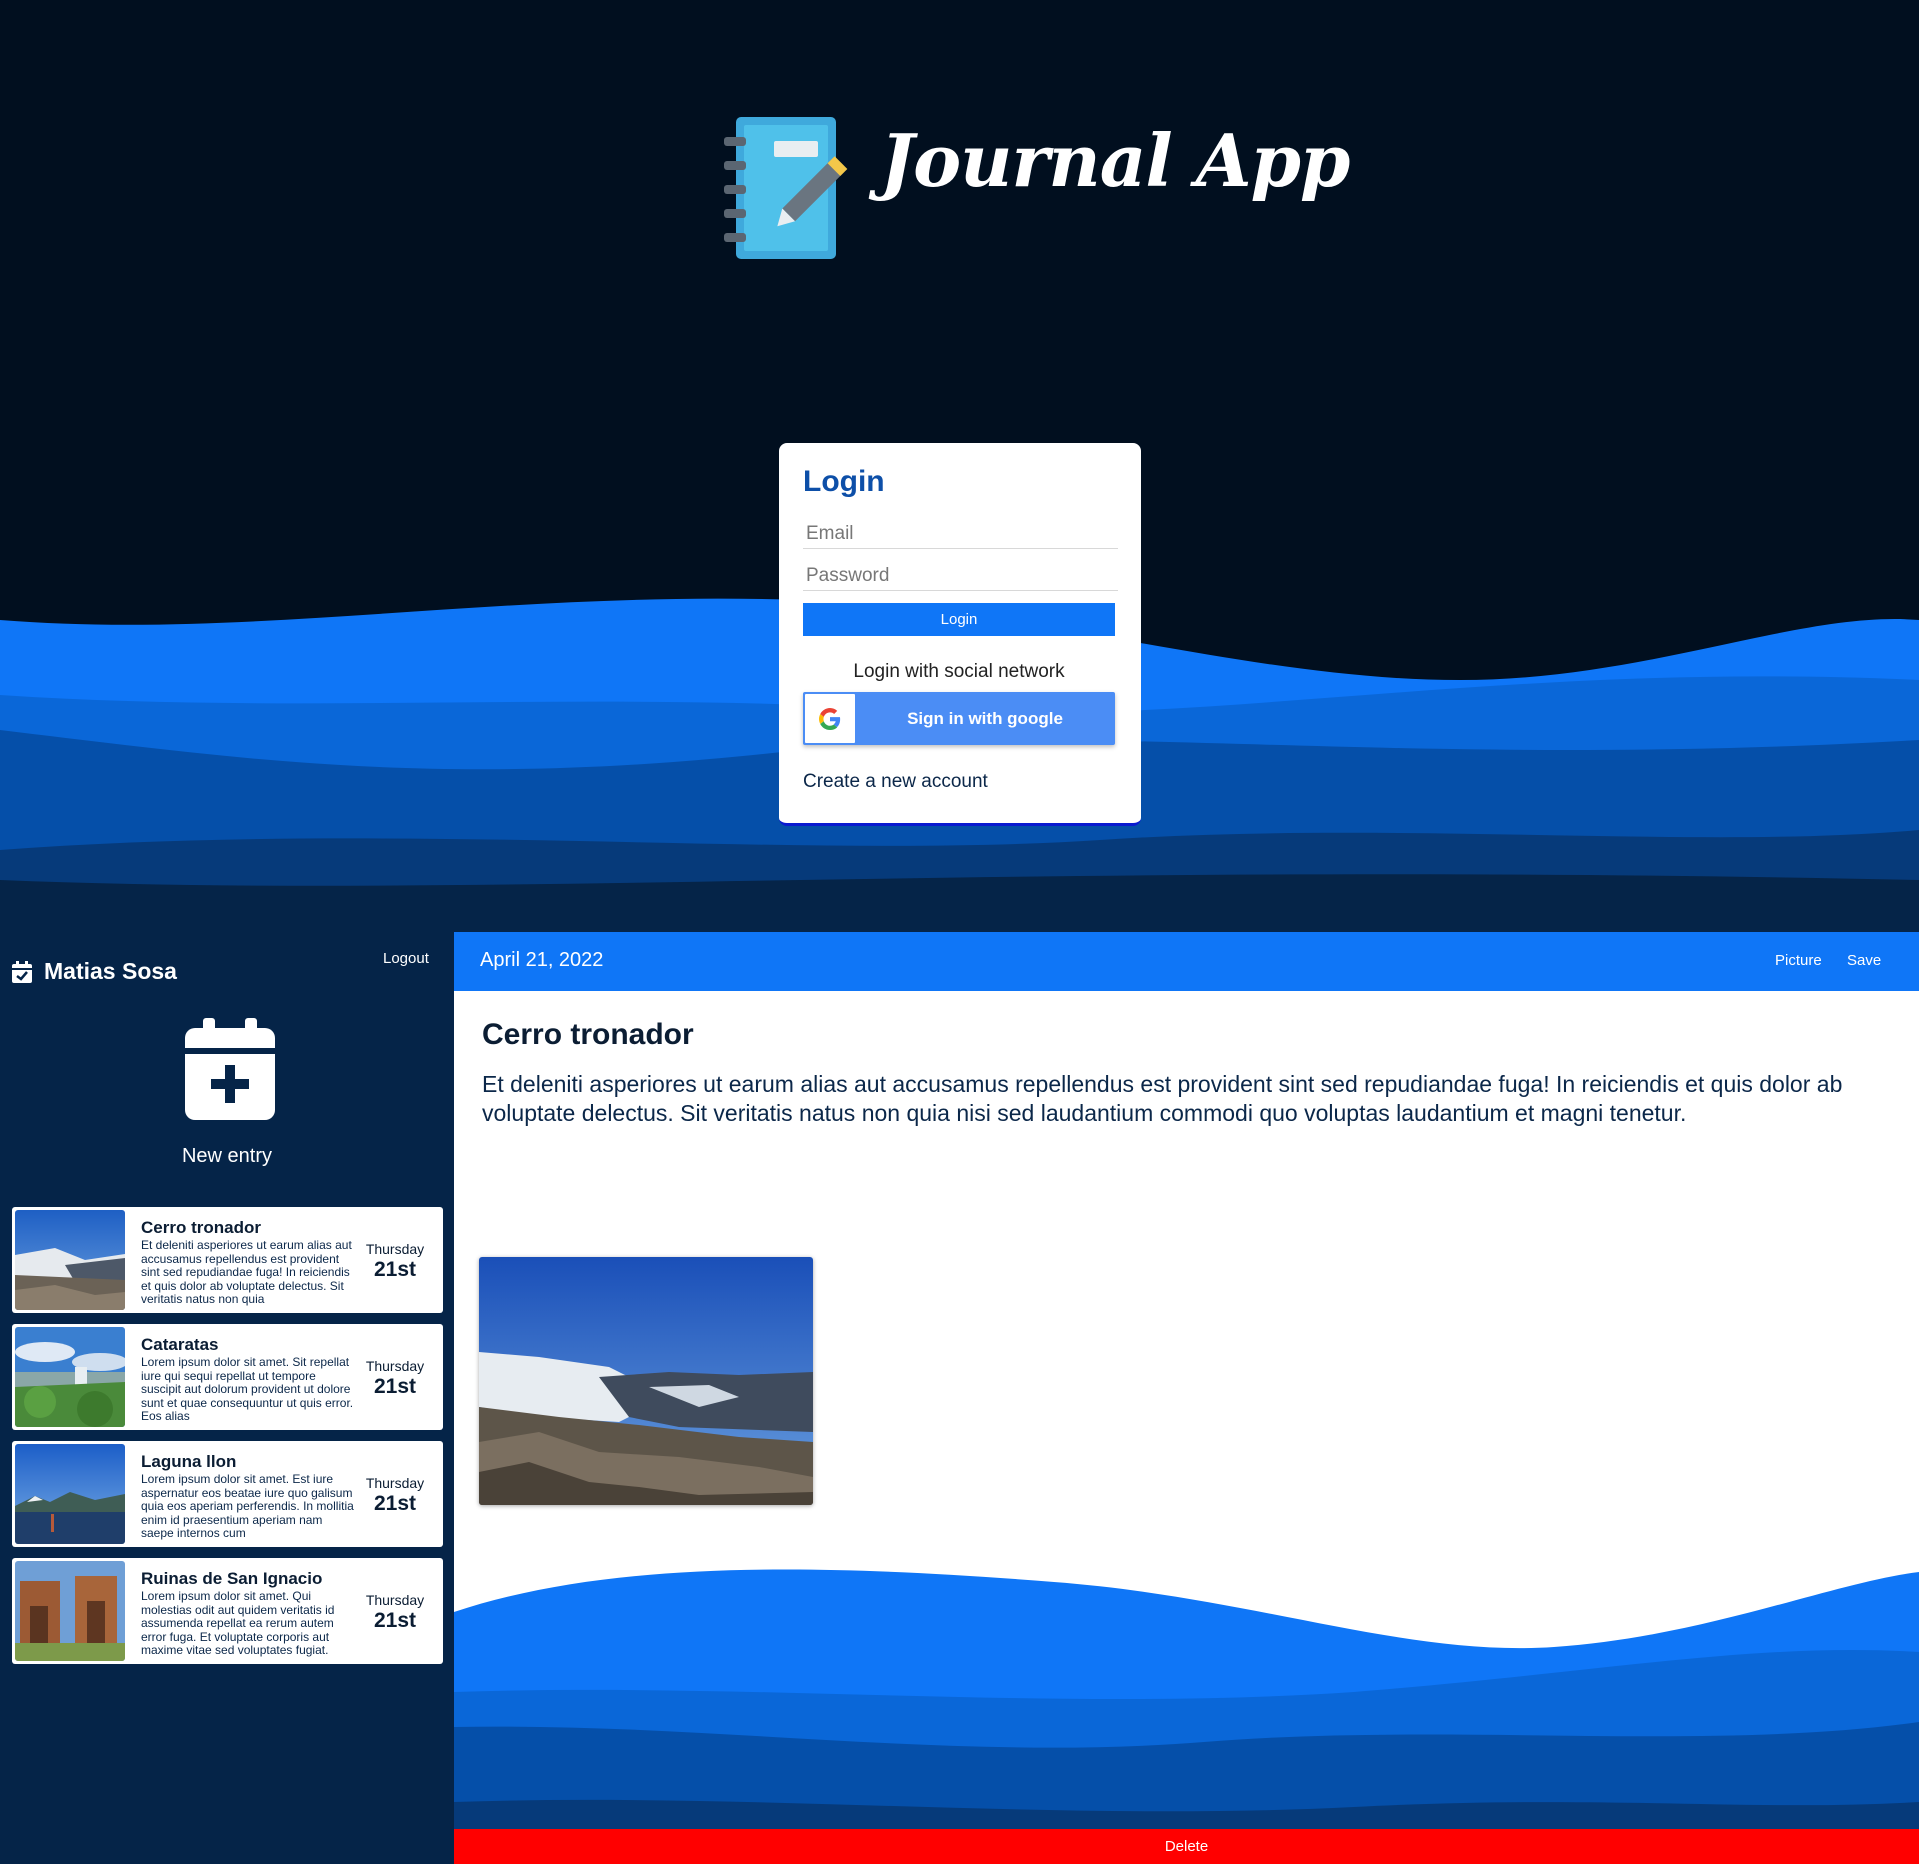 This screenshot has width=1919, height=1864. What do you see at coordinates (227, 1156) in the screenshot?
I see `new-entry-label: New entry` at bounding box center [227, 1156].